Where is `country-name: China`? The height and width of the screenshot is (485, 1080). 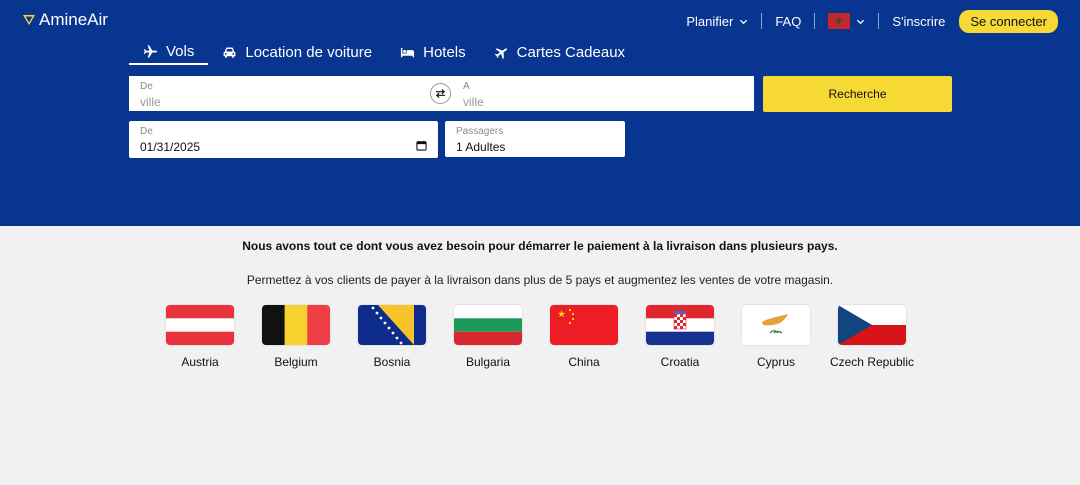
country-name: China is located at coordinates (584, 362).